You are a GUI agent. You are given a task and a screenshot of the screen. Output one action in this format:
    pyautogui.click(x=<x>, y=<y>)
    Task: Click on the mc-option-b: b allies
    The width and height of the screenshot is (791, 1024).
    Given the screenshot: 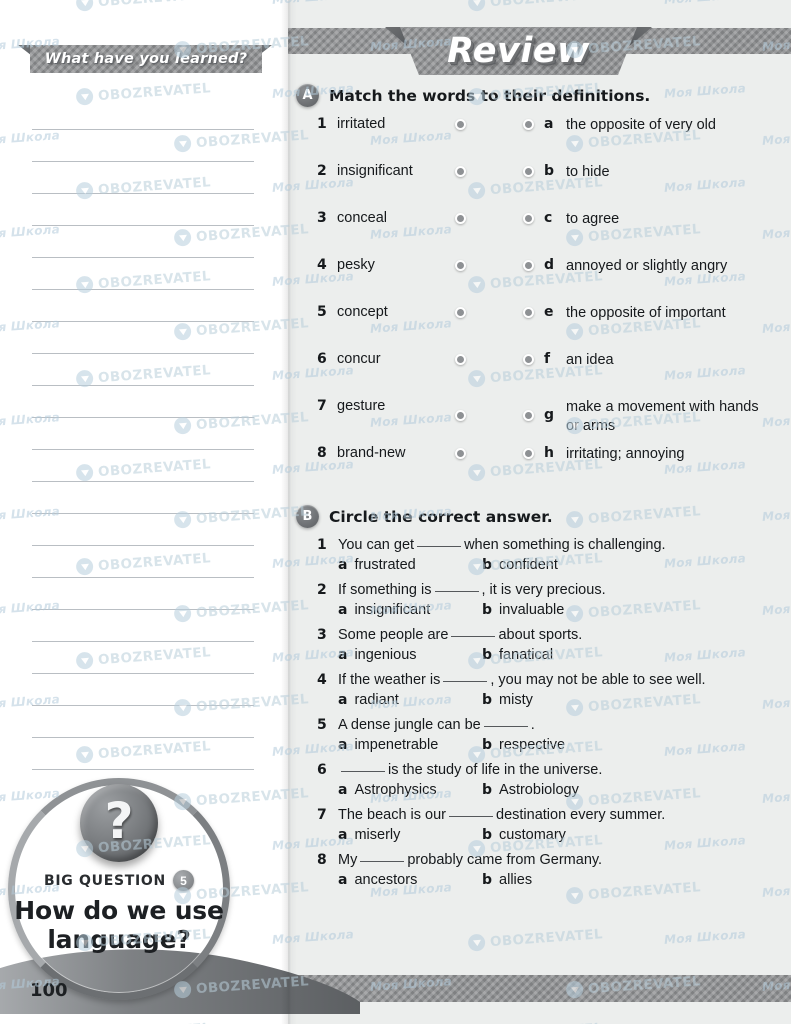 What is the action you would take?
    pyautogui.click(x=507, y=880)
    